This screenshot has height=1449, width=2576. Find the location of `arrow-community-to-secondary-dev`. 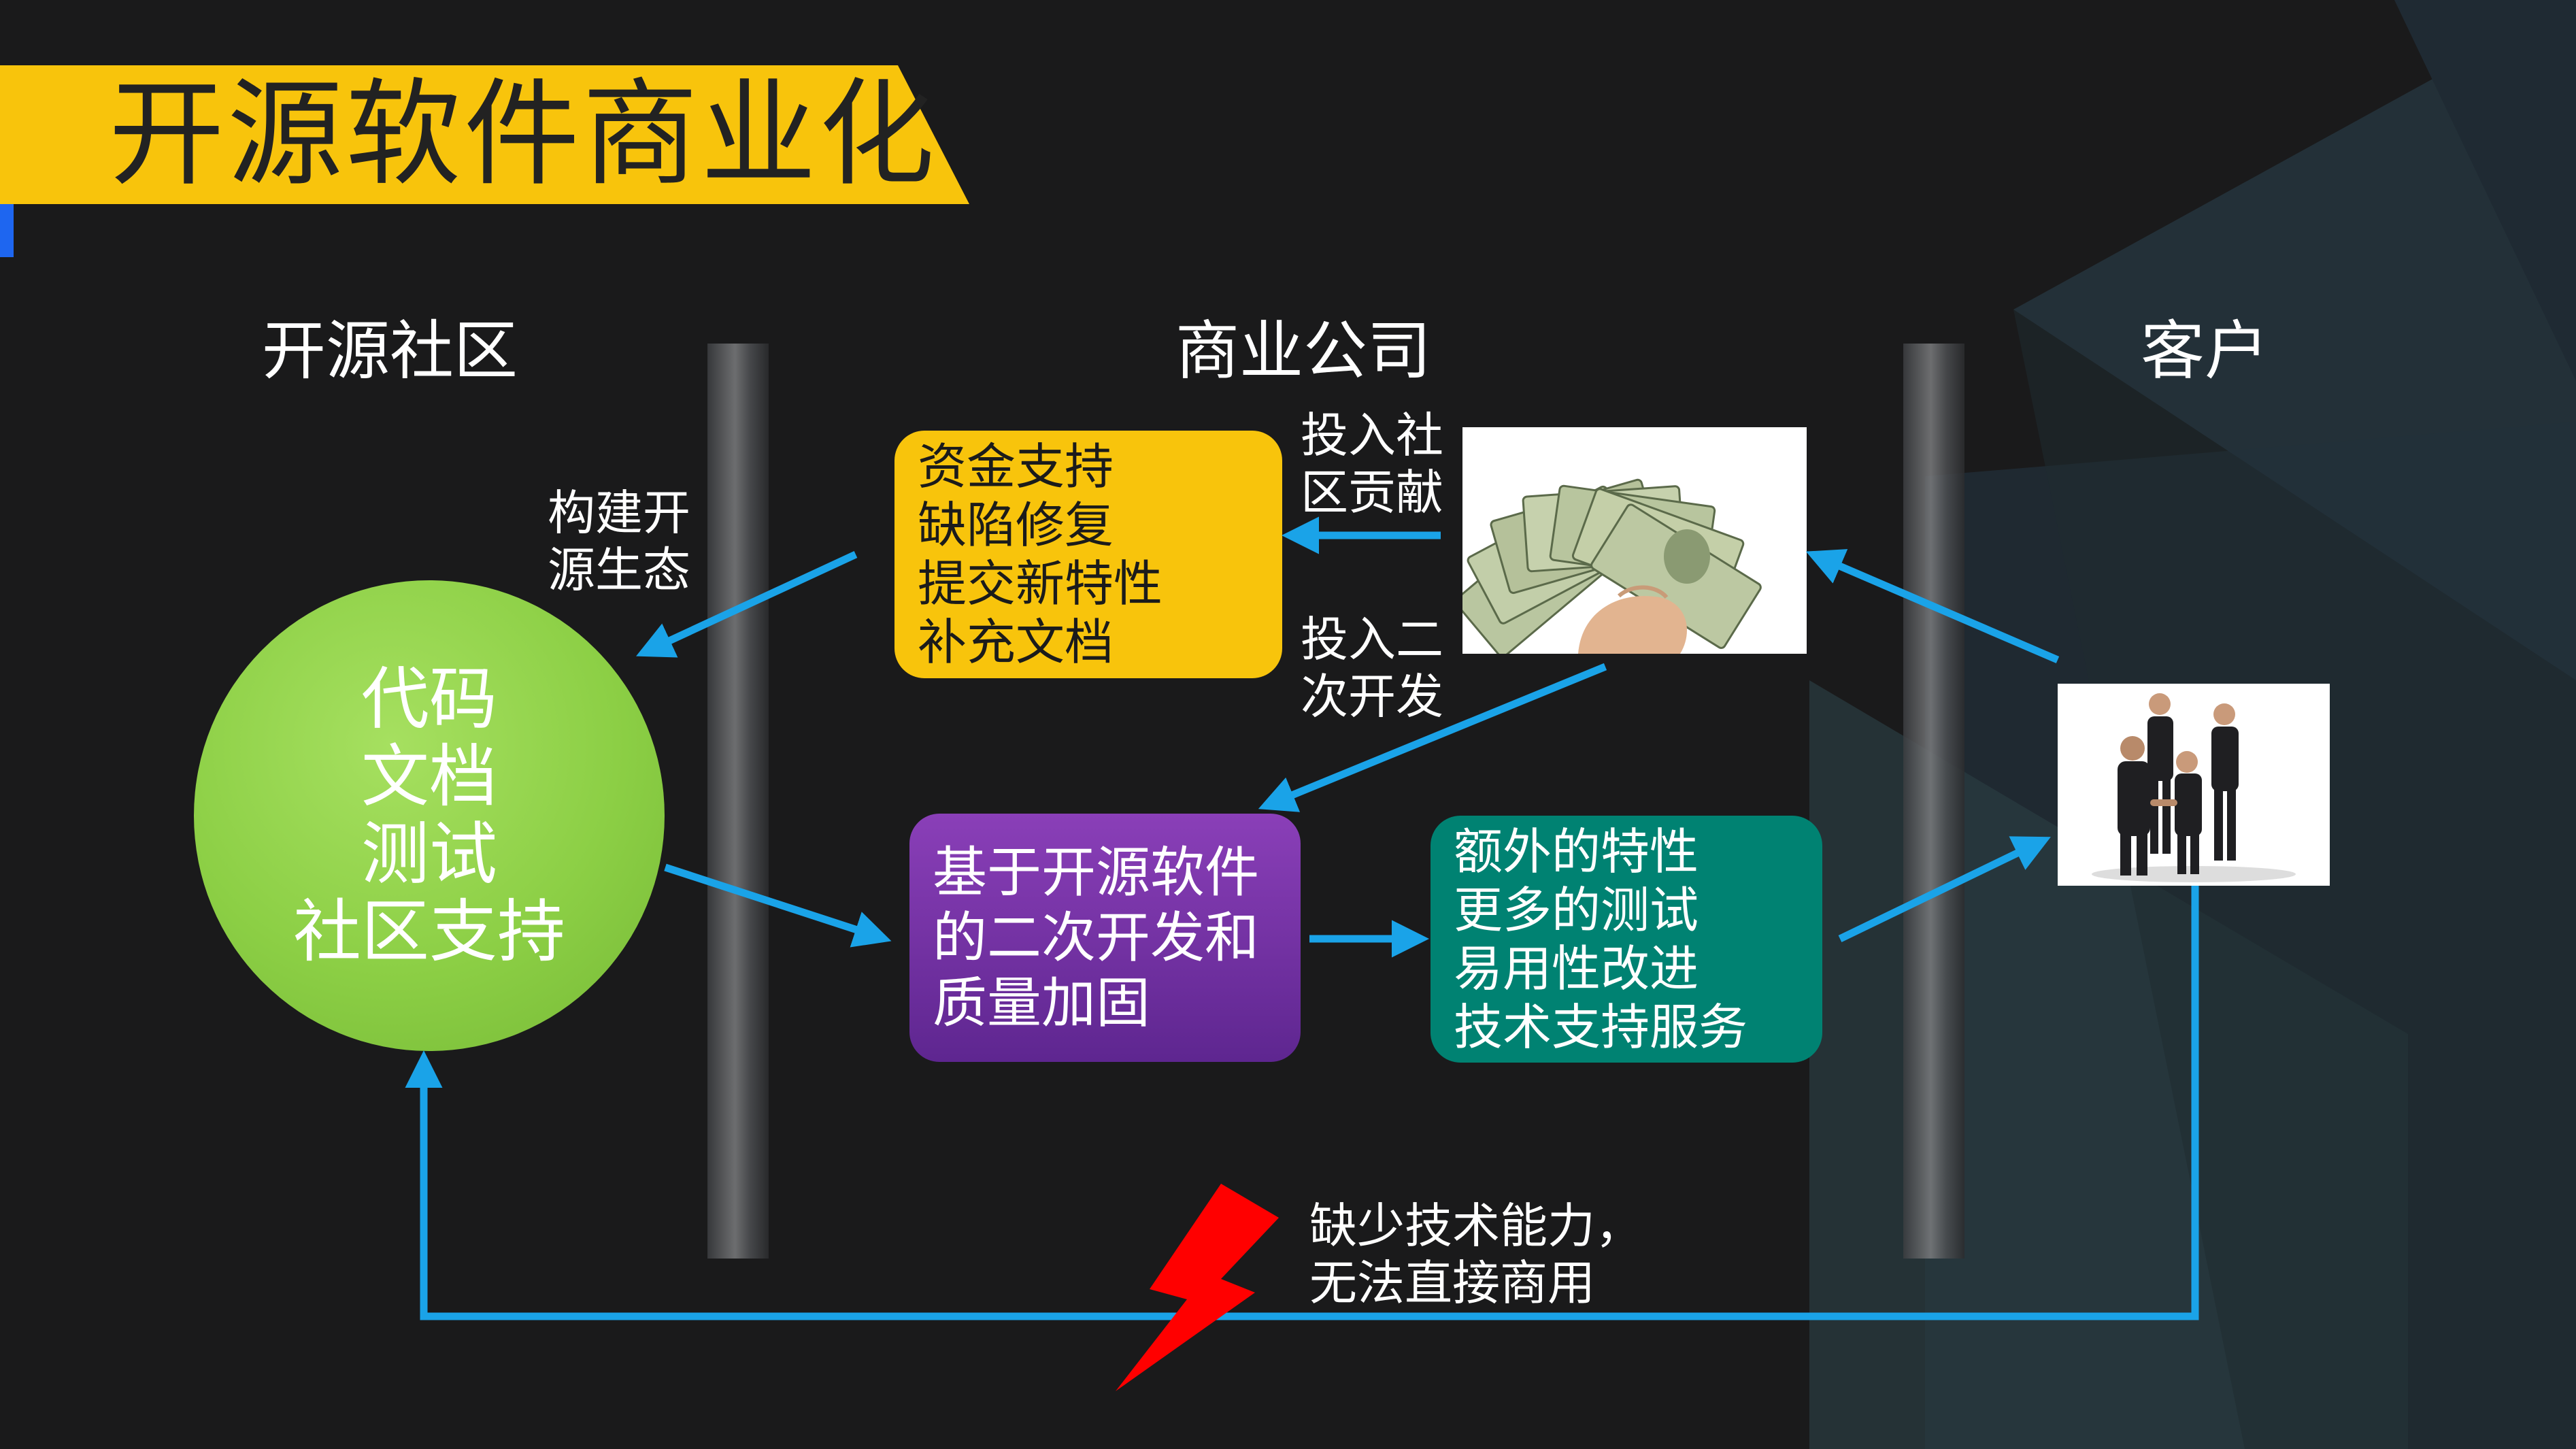

arrow-community-to-secondary-dev is located at coordinates (778, 905).